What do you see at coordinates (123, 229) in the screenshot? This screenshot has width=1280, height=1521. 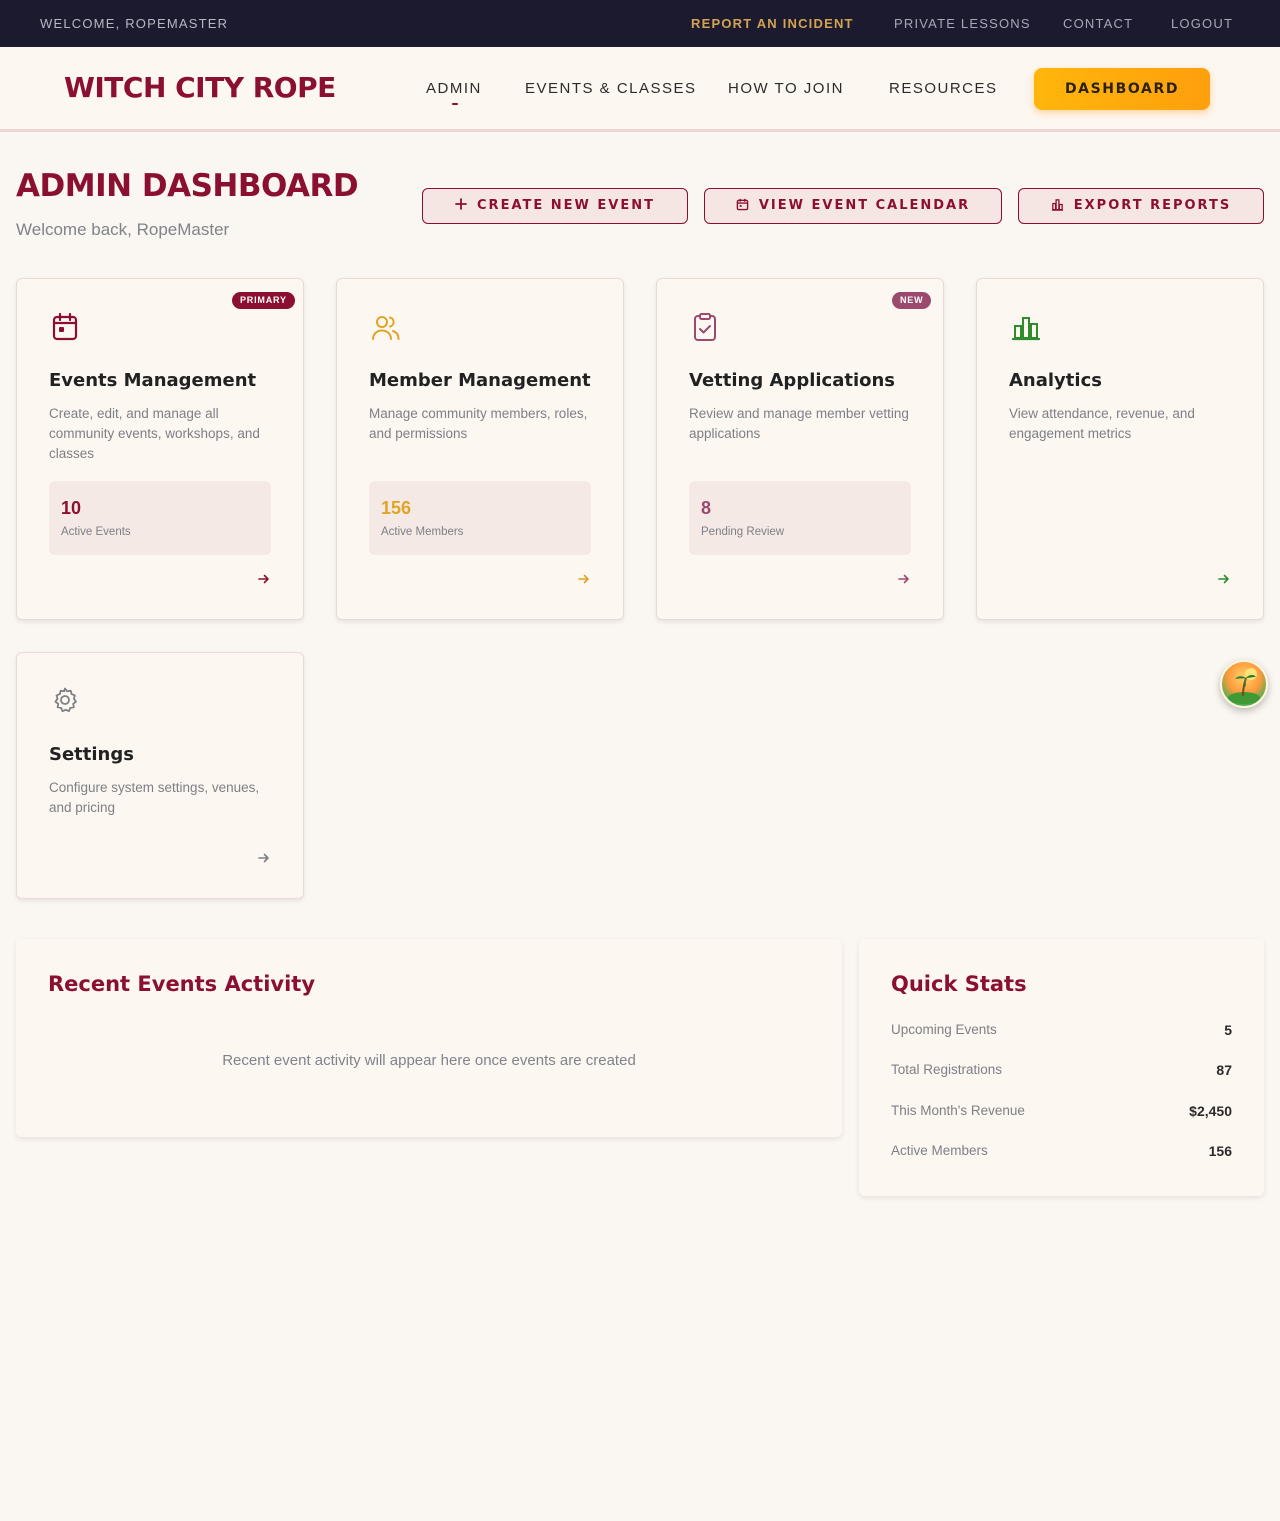 I see `page-subtitle: Welcome back, RopeMaster` at bounding box center [123, 229].